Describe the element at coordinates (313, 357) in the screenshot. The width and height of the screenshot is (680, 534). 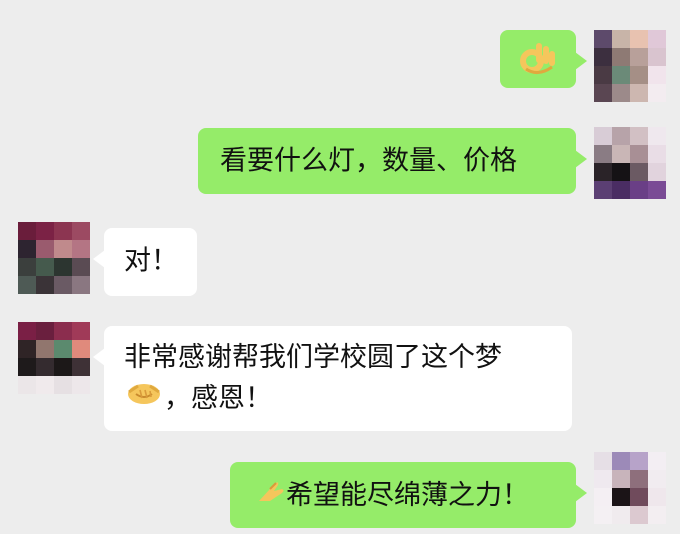
I see `message-text-line-1: 非常感谢帮我们学校圆了这个梦` at that location.